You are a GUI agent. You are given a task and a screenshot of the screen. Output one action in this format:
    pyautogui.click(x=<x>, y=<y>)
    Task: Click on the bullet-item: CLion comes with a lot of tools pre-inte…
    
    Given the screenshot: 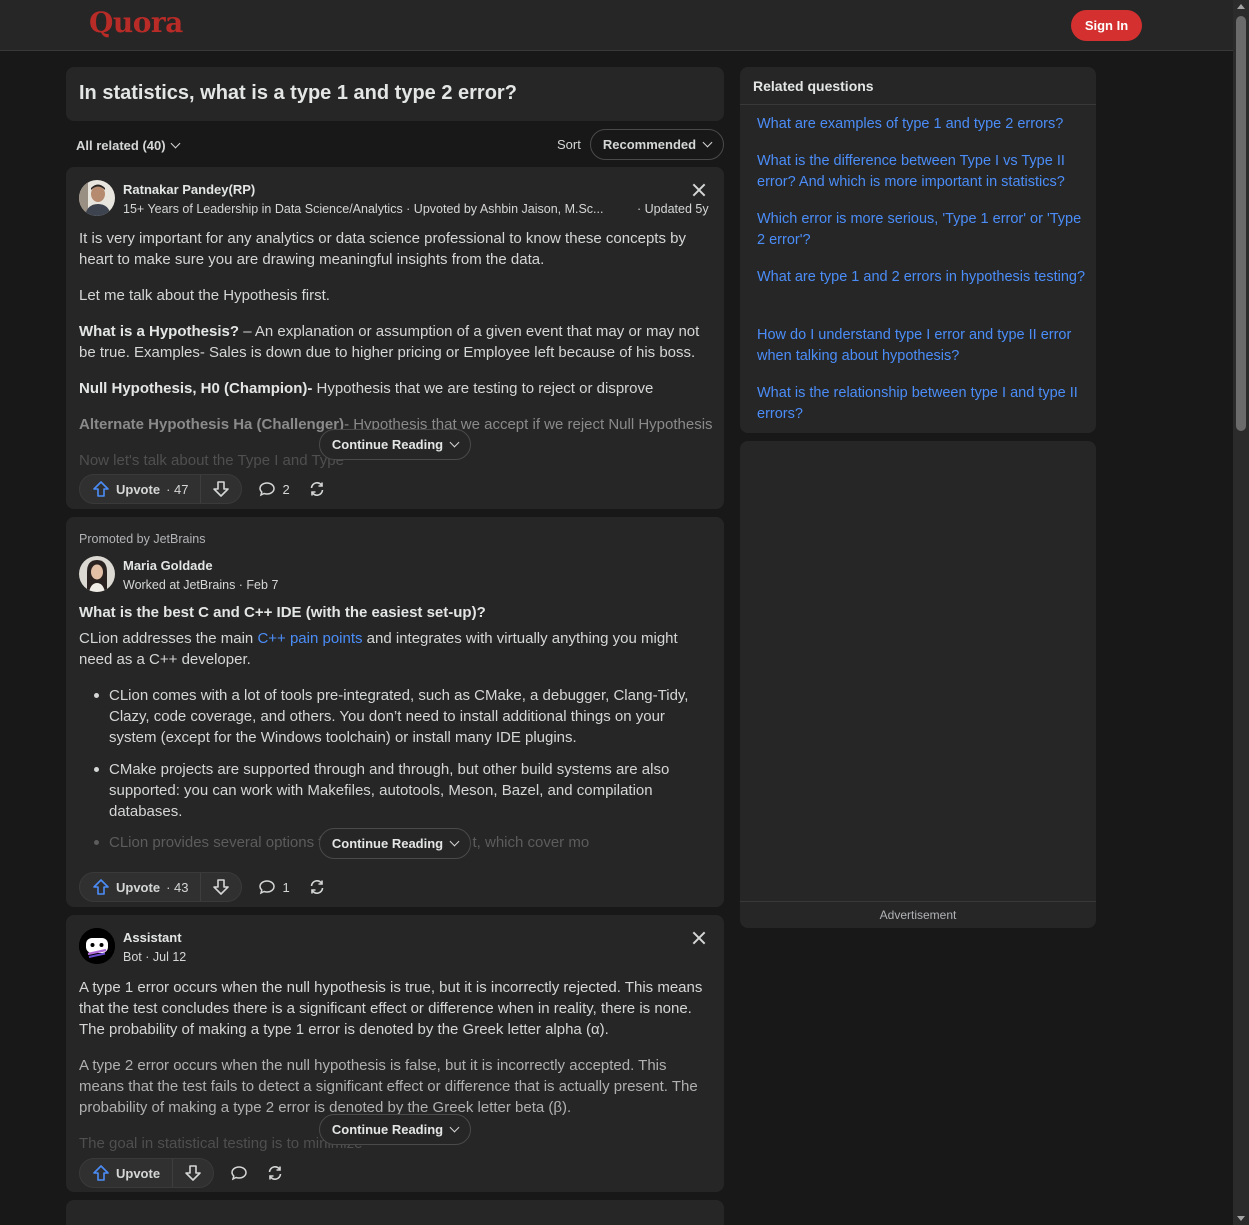 What is the action you would take?
    pyautogui.click(x=396, y=716)
    